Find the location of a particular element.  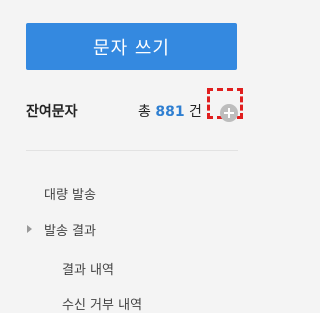

divider is located at coordinates (132, 150).